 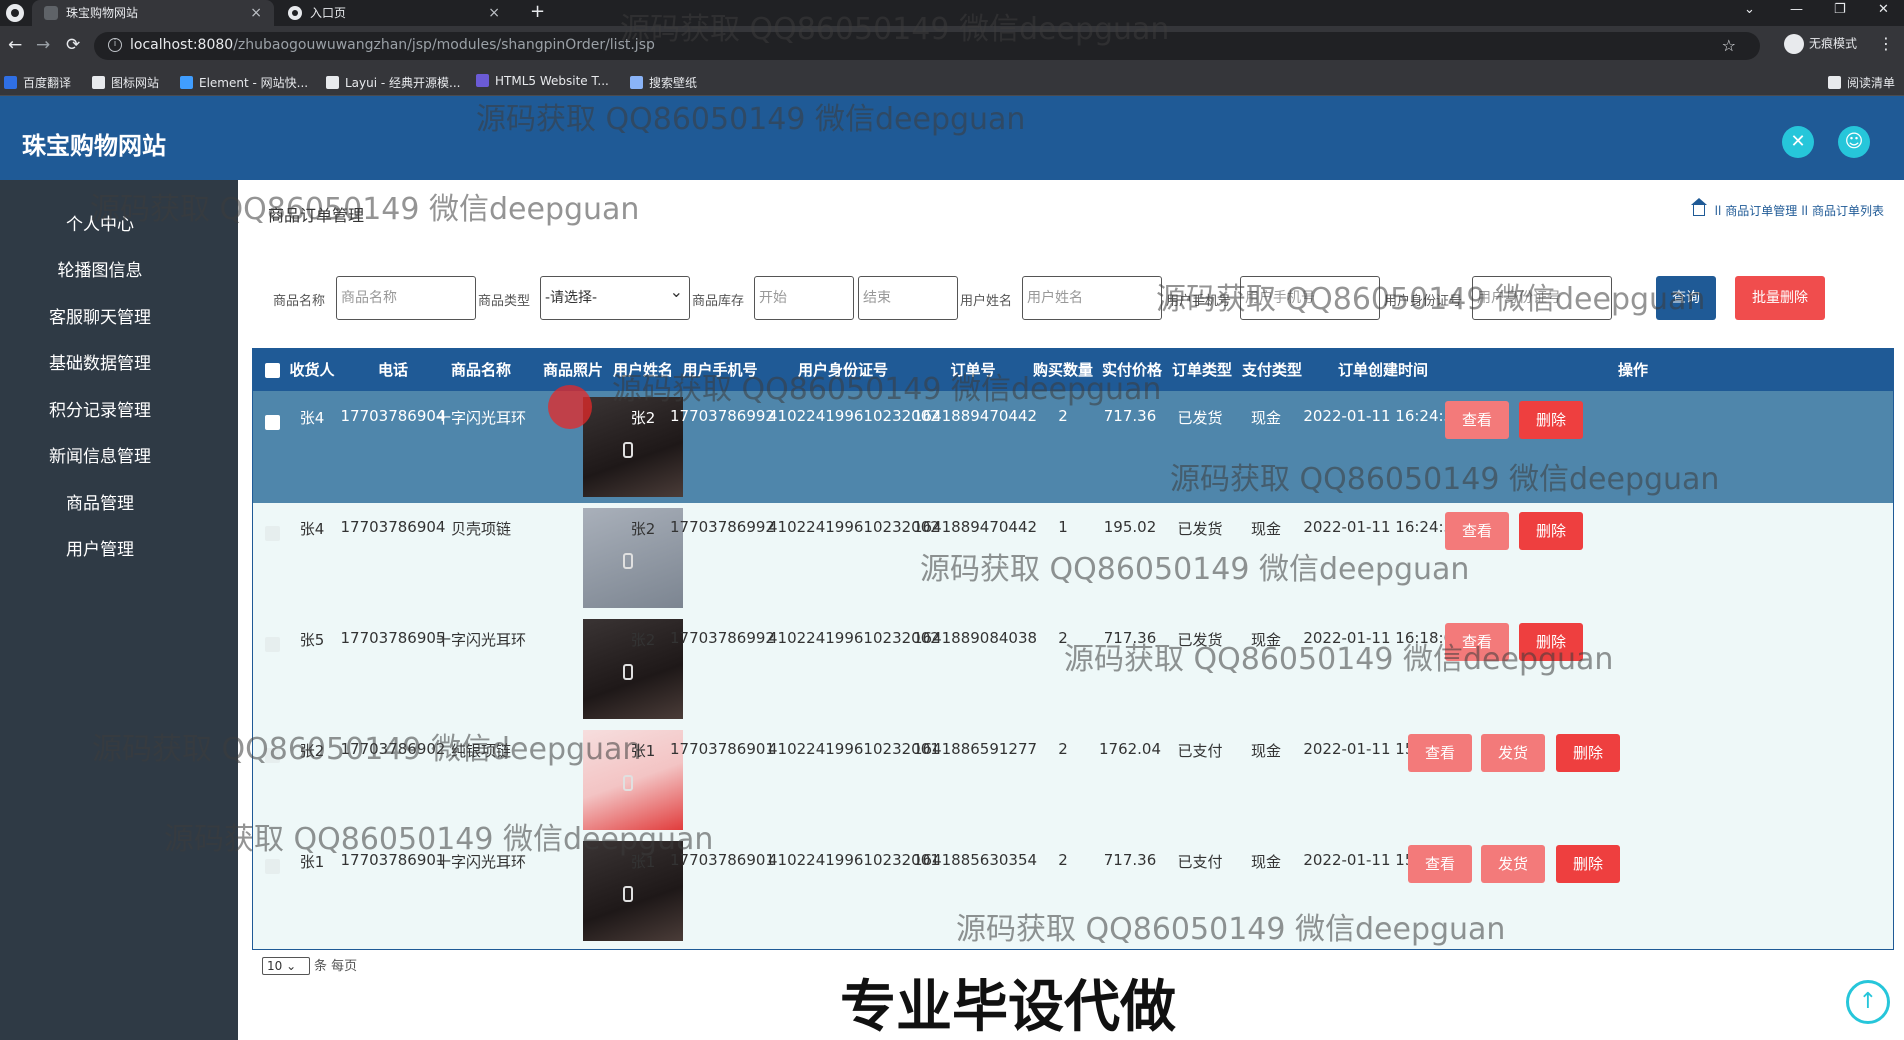 I want to click on tab-search-icon: ⌄, so click(x=1749, y=10).